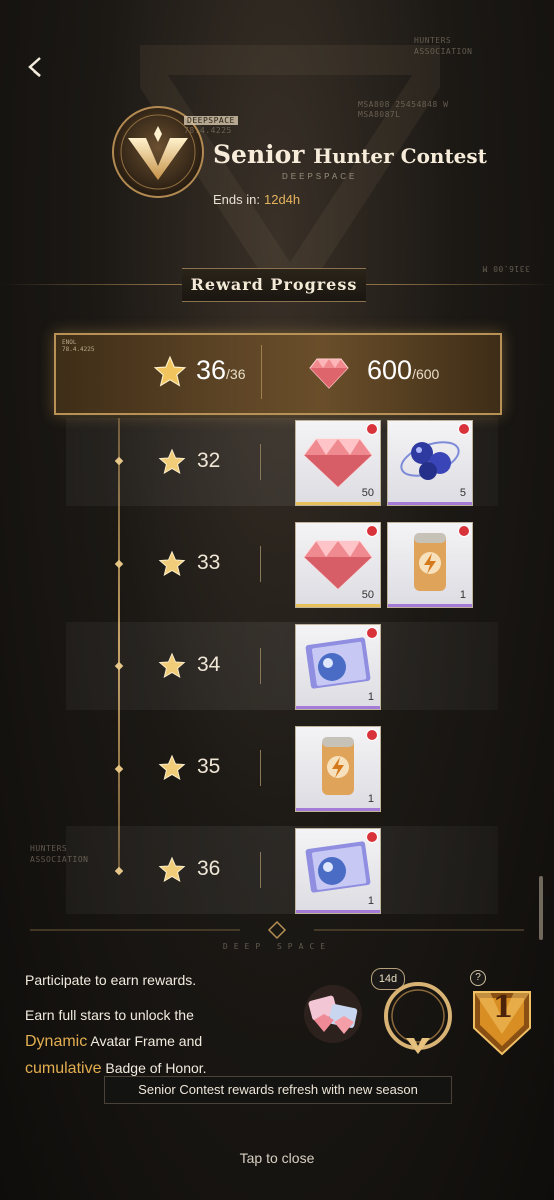 The height and width of the screenshot is (1200, 554). What do you see at coordinates (209, 460) in the screenshot?
I see `tier-star-count: 32` at bounding box center [209, 460].